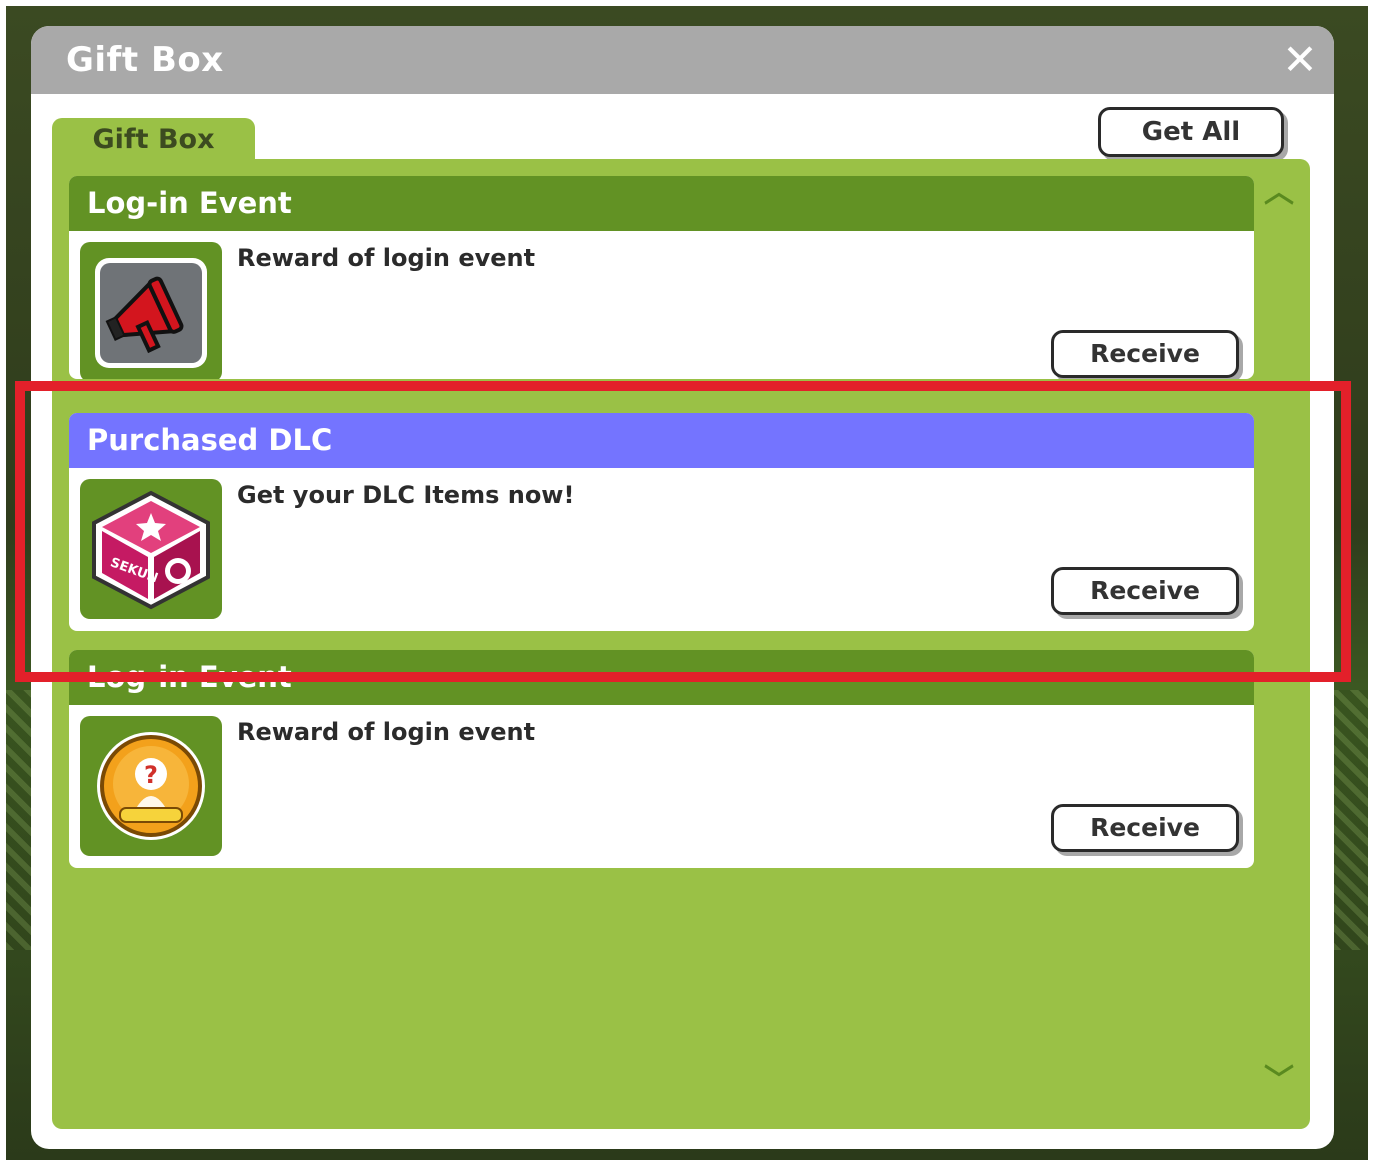  What do you see at coordinates (189, 203) in the screenshot?
I see `gift-title: Log-in Event` at bounding box center [189, 203].